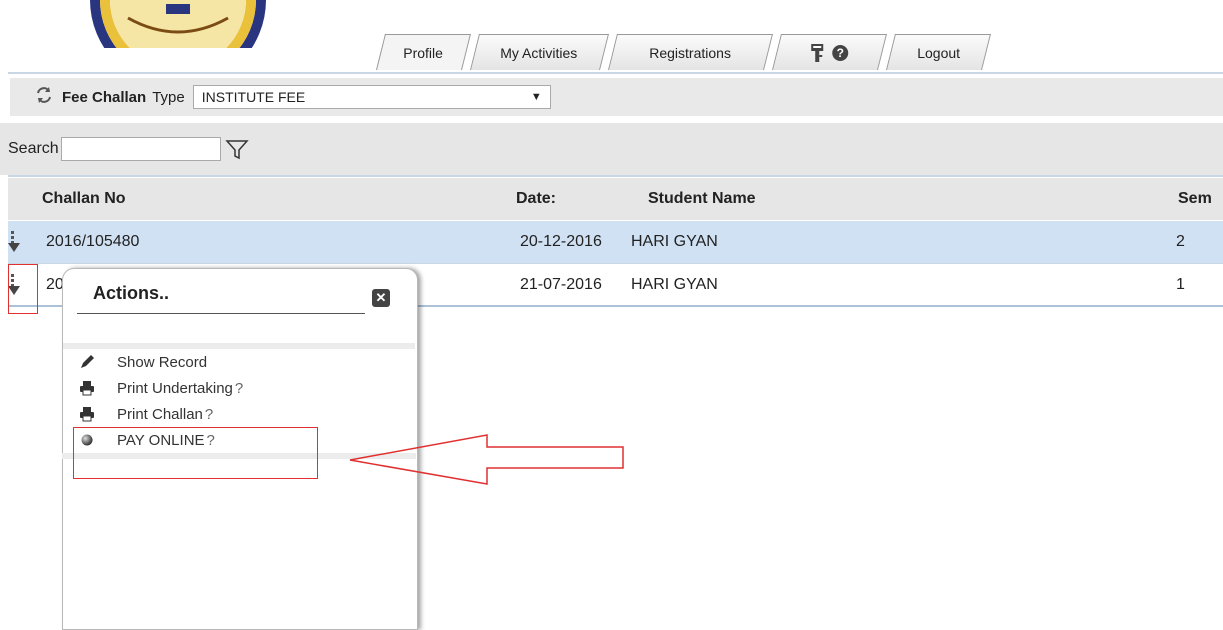 This screenshot has width=1223, height=630. I want to click on column-student-name: Student Name, so click(702, 199).